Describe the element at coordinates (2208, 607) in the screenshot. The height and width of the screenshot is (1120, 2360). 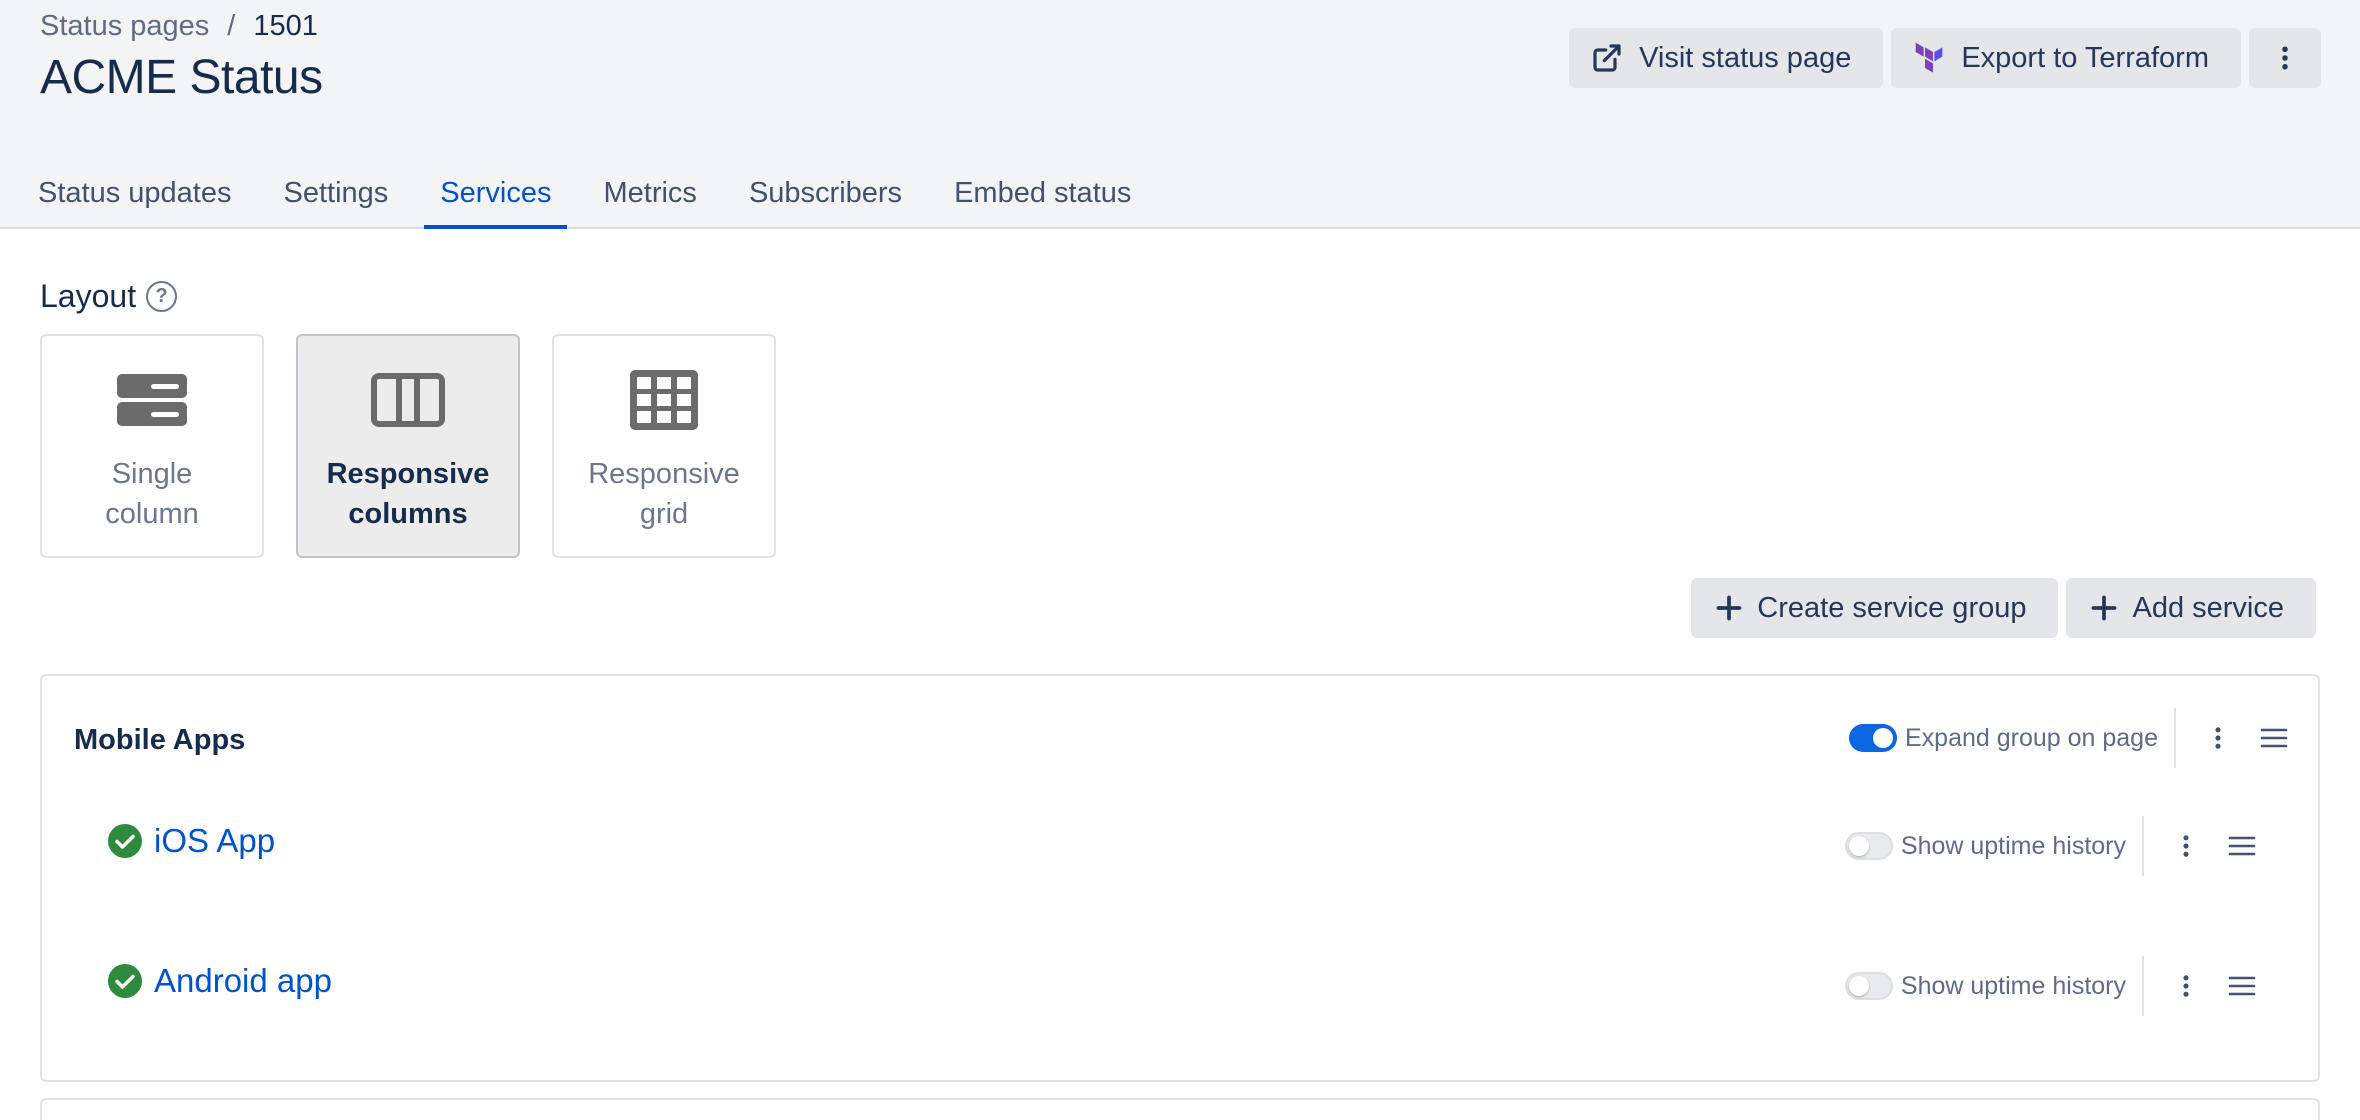
I see `add-service-label: Add service` at that location.